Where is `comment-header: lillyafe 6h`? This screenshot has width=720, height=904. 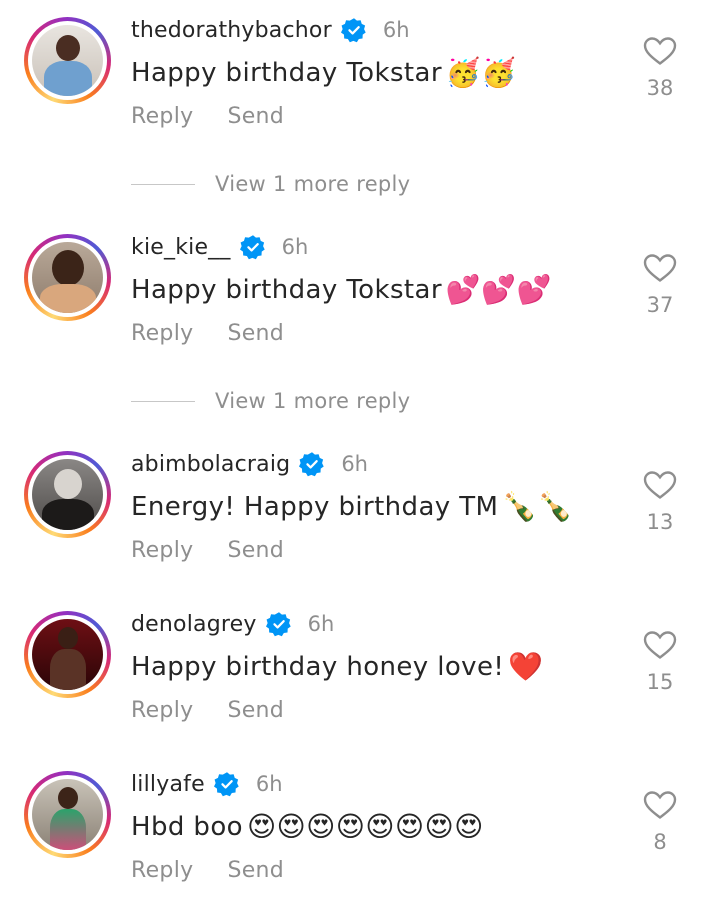
comment-header: lillyafe 6h is located at coordinates (207, 784).